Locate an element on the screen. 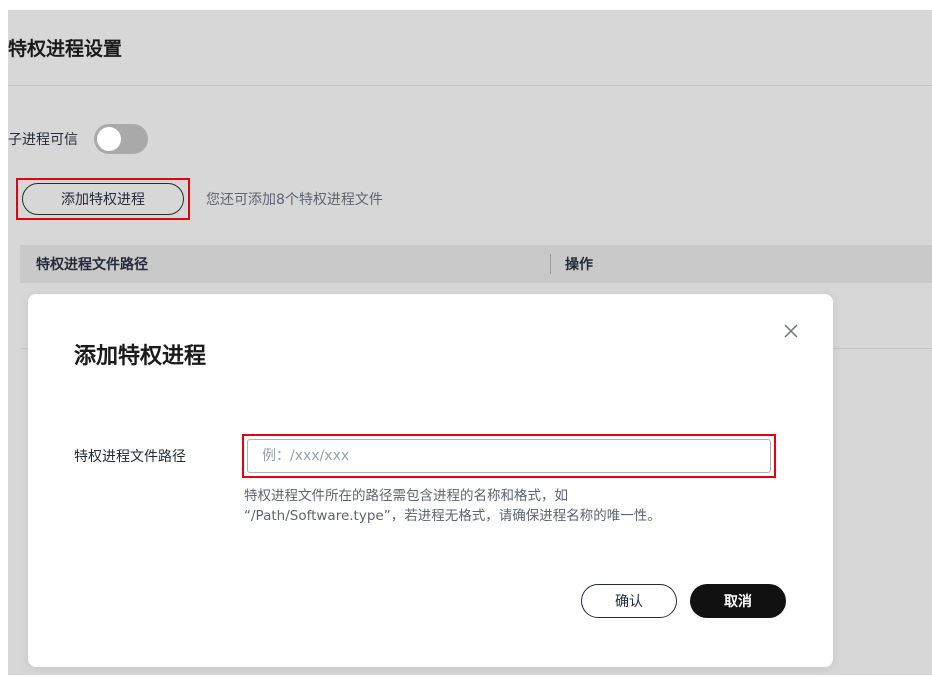  page-title: 特权进程设置 is located at coordinates (65, 49).